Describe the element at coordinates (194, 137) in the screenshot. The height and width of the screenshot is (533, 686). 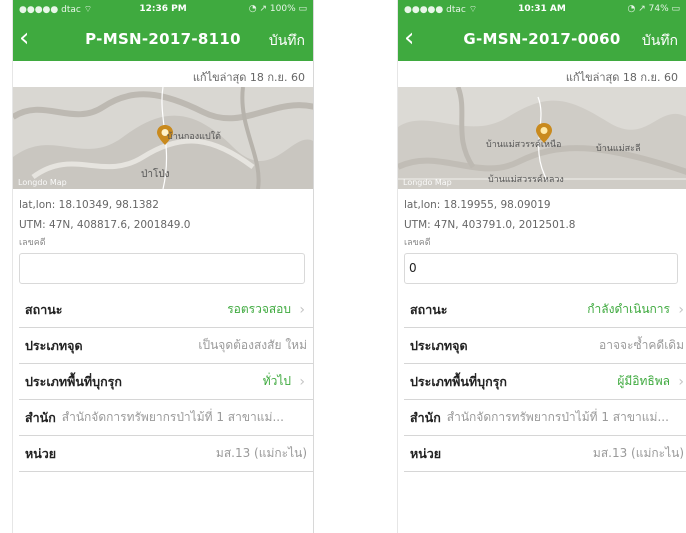
I see `map-place-label: บ้านกองแปใต้` at that location.